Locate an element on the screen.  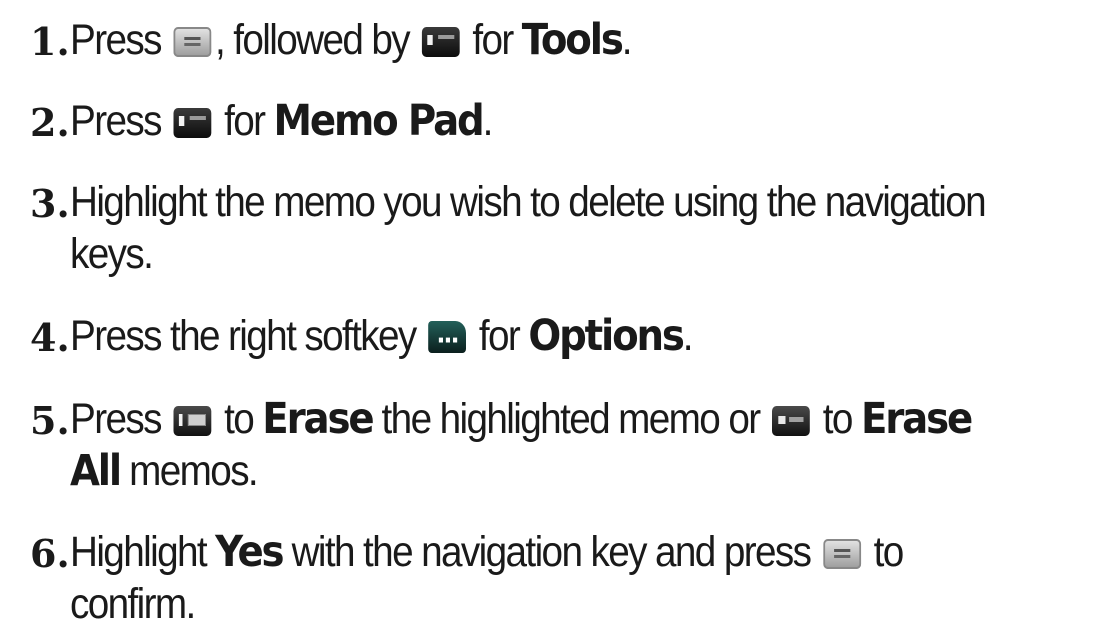
step-number: 4. is located at coordinates (50, 337).